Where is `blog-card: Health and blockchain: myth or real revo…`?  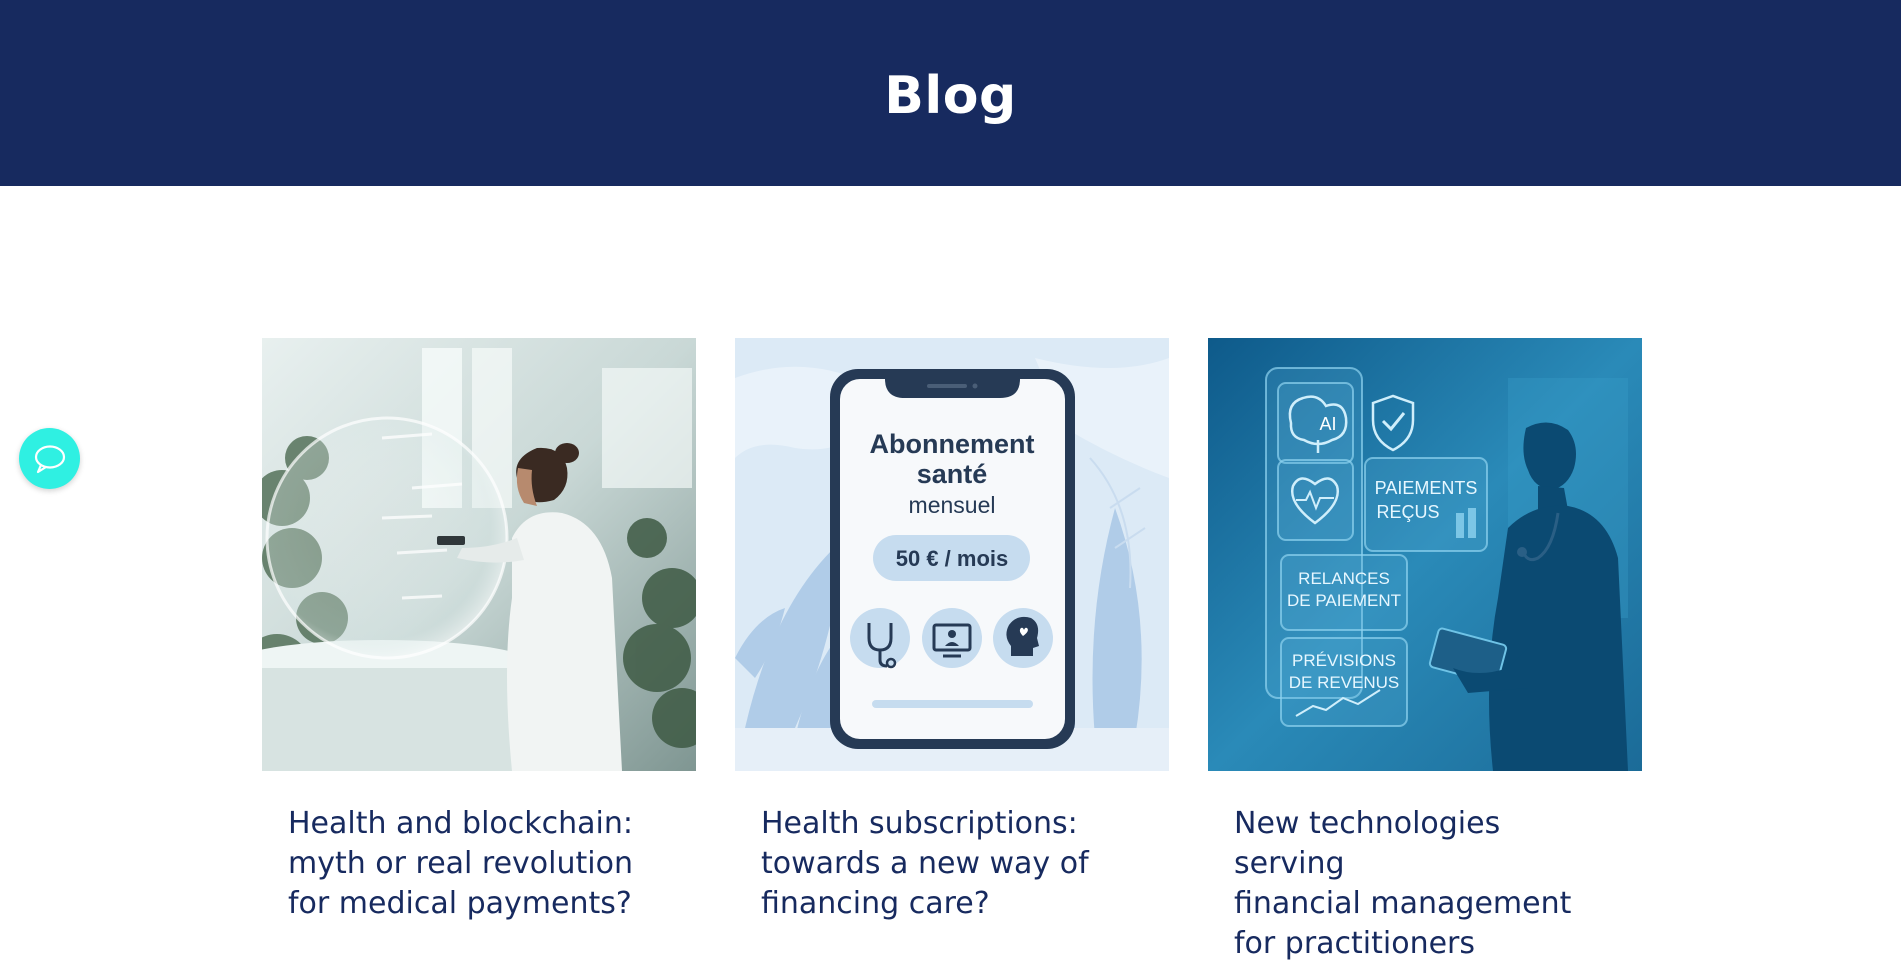 blog-card: Health and blockchain: myth or real revo… is located at coordinates (479, 629).